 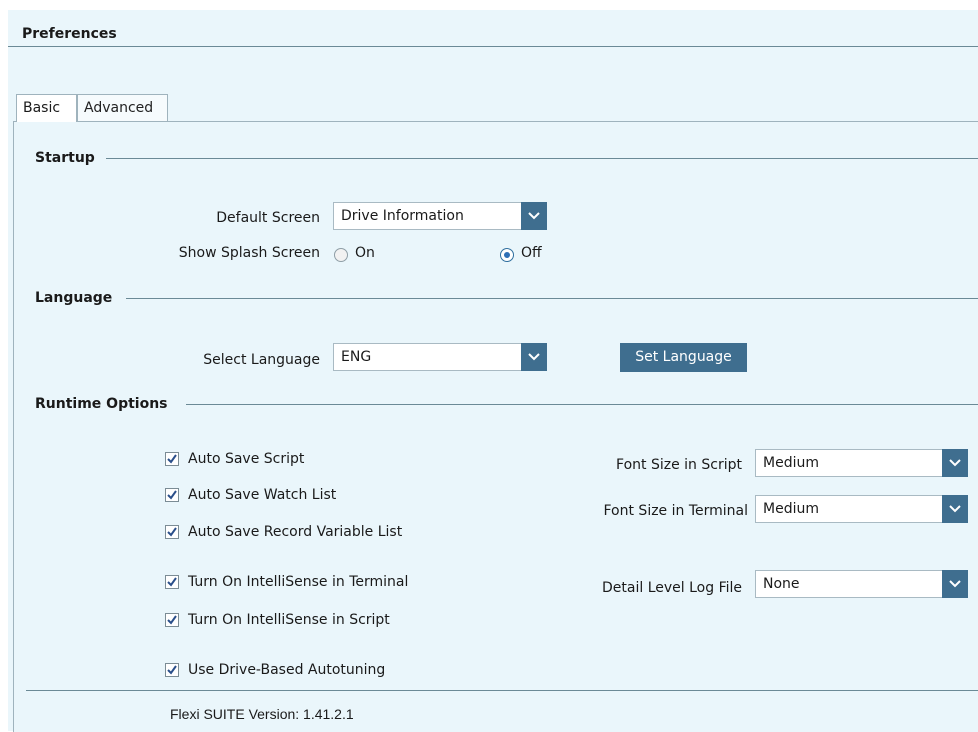 What do you see at coordinates (402, 216) in the screenshot?
I see `default-screen-value: Drive Information` at bounding box center [402, 216].